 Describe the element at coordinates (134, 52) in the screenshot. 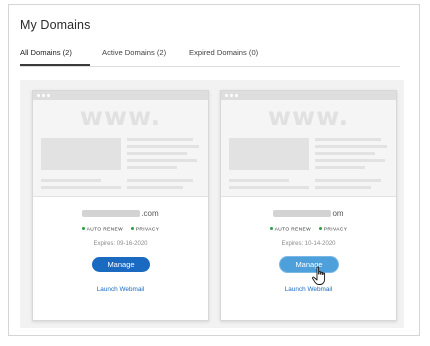

I see `tab-active-domains: Active Domains (2)` at that location.